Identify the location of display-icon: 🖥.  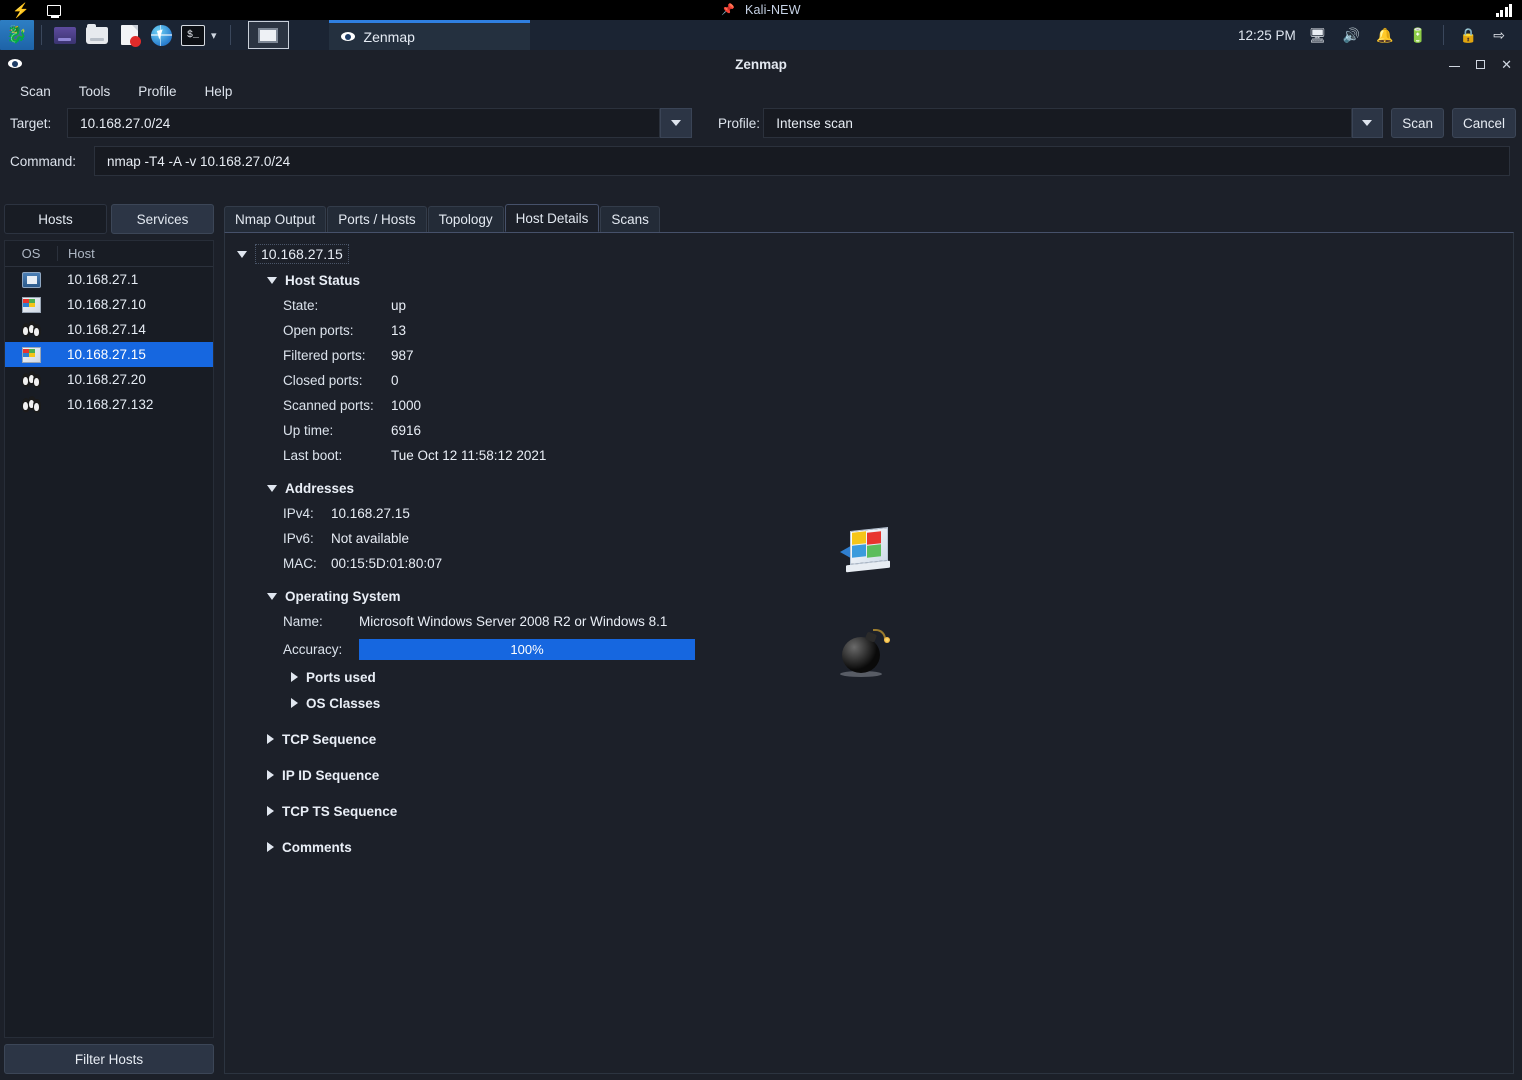
(1318, 35).